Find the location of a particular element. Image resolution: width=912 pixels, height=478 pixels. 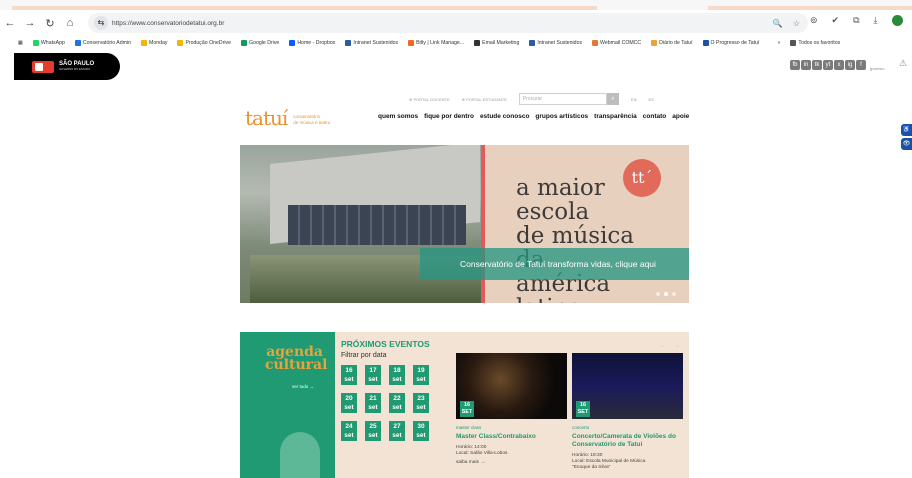

see-all-link: ver tudo → is located at coordinates (303, 386).